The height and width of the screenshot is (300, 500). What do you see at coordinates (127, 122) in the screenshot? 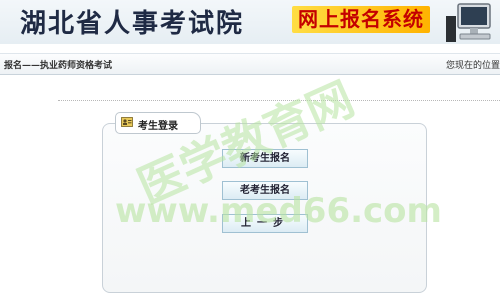
I see `user-card-icon` at bounding box center [127, 122].